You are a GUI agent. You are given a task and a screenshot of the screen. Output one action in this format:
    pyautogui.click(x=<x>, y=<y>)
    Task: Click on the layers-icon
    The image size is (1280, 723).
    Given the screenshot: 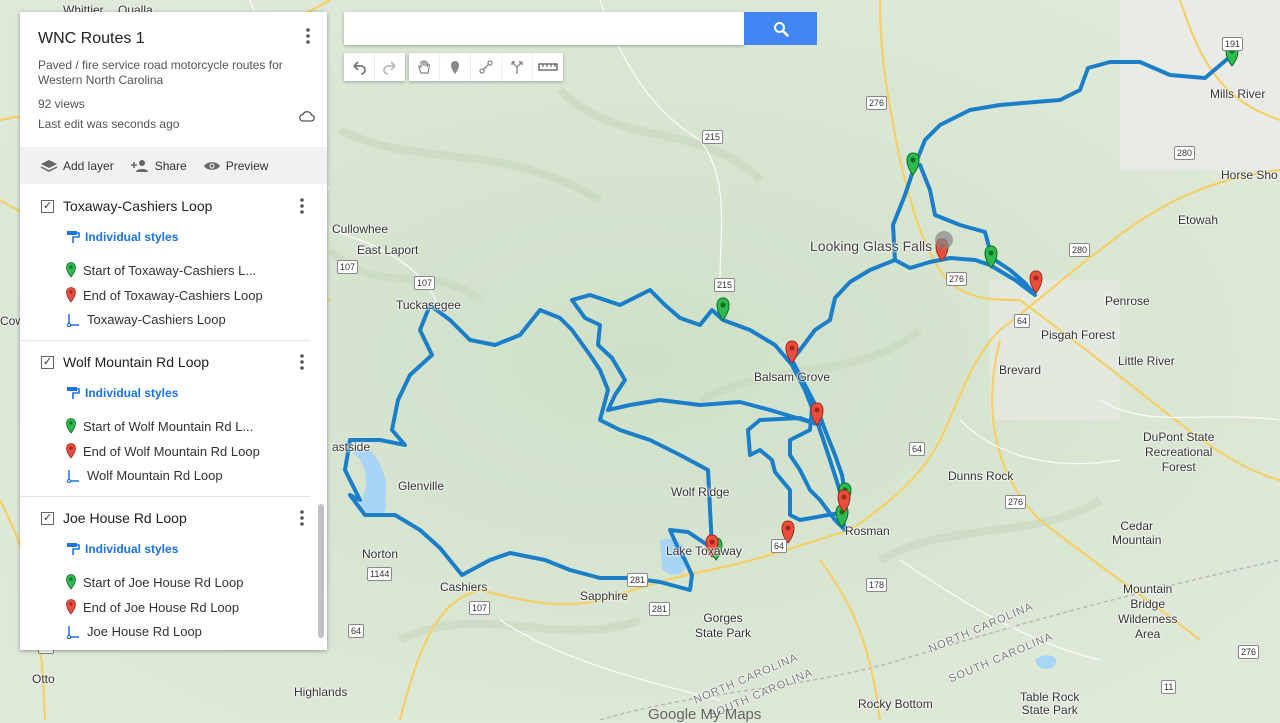 What is the action you would take?
    pyautogui.click(x=49, y=165)
    